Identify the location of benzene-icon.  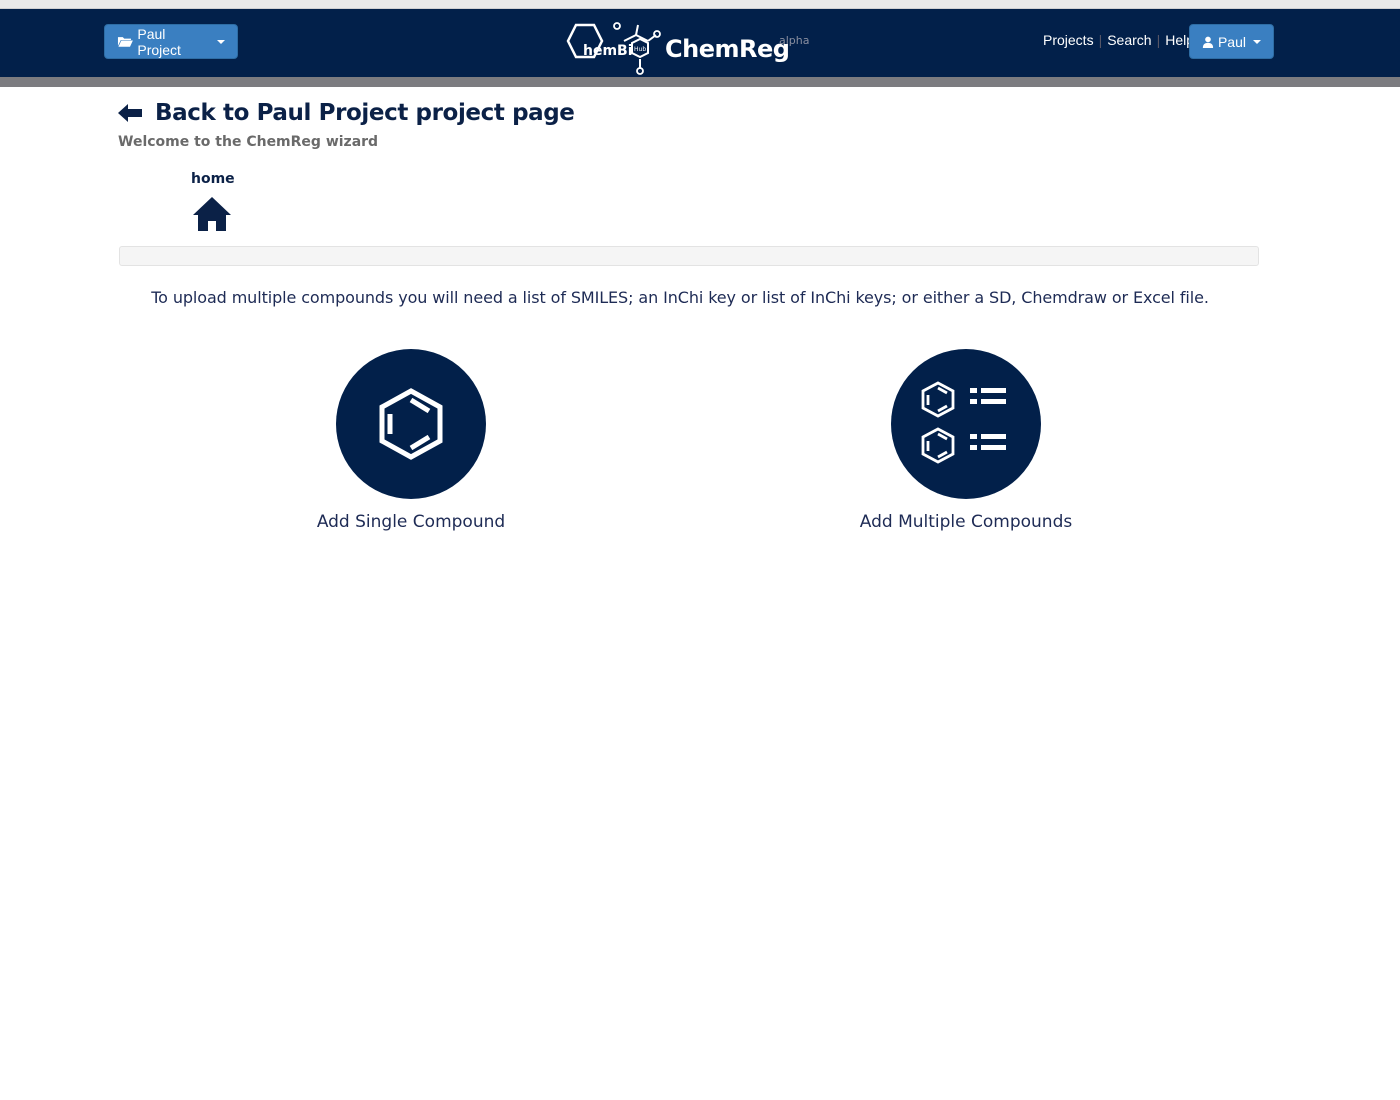
(411, 424).